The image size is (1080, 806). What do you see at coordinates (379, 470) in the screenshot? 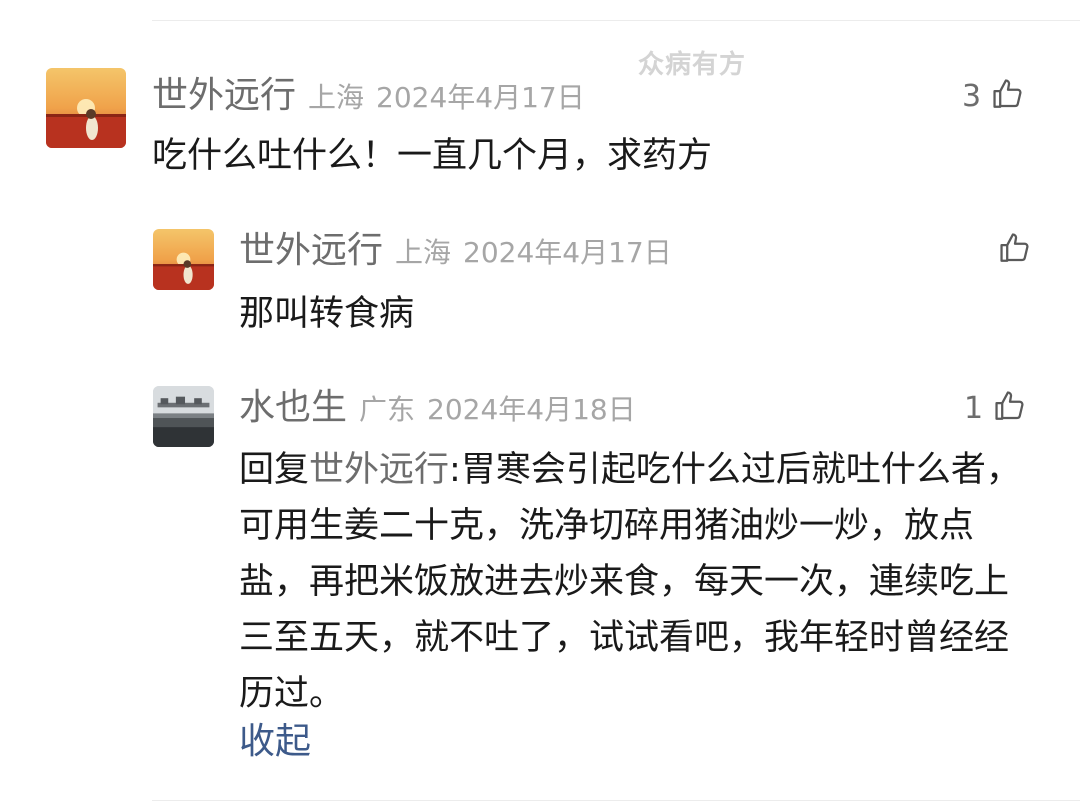
I see `reply-target-user: 世外远行` at bounding box center [379, 470].